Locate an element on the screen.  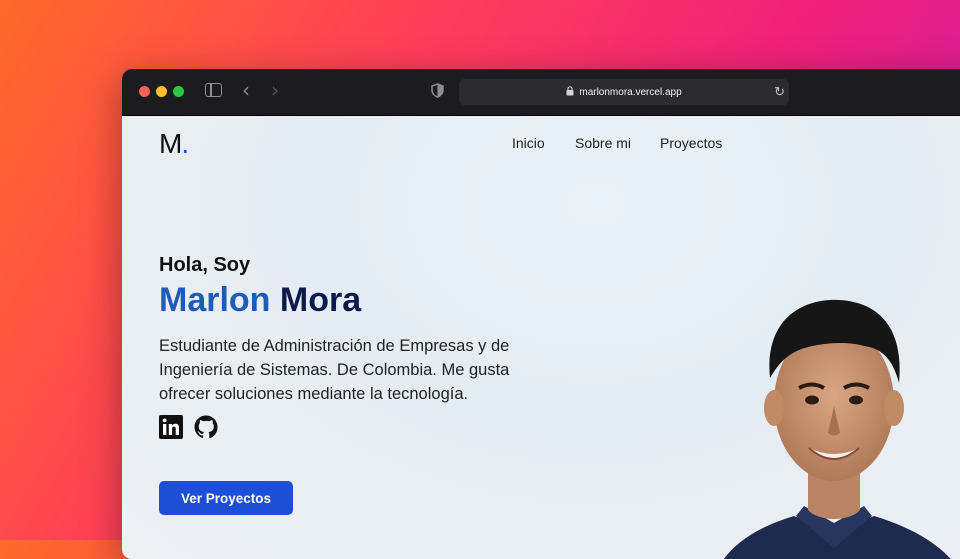
site-logo: M. is located at coordinates (174, 144).